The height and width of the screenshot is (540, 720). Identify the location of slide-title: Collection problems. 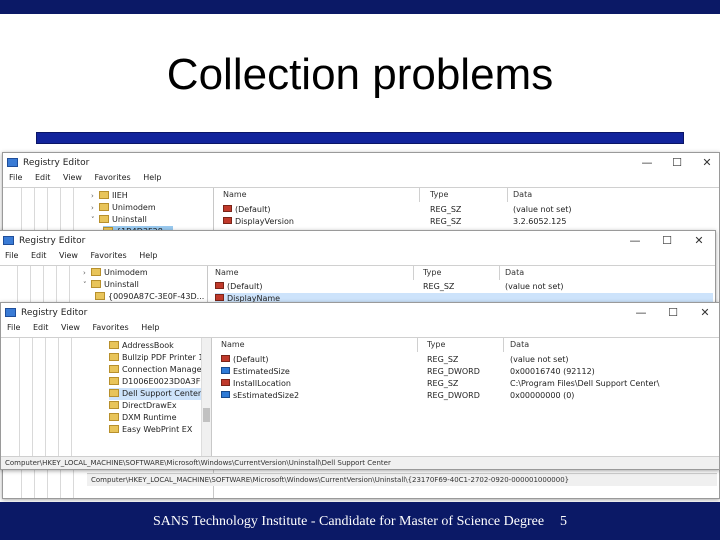
(360, 74).